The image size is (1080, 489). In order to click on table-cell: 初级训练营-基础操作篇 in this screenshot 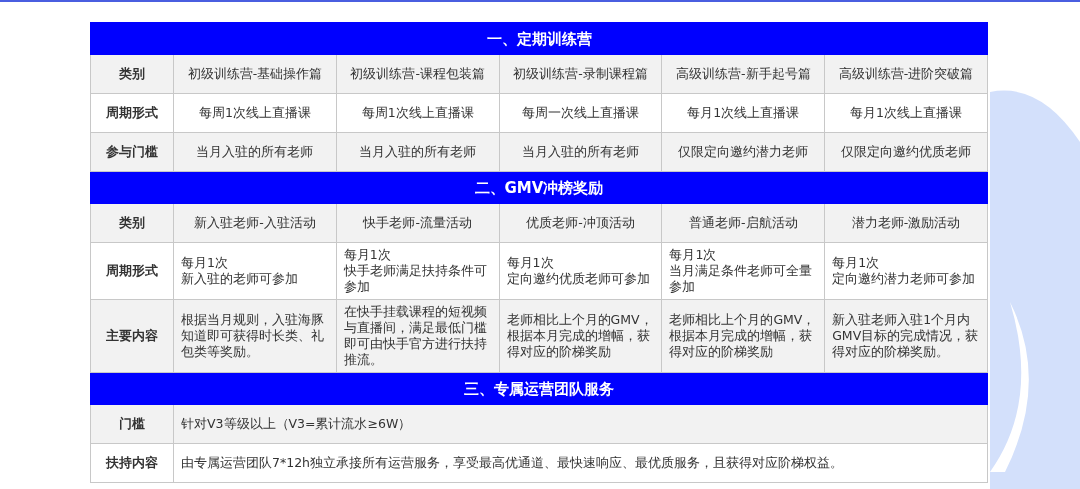, I will do `click(255, 74)`.